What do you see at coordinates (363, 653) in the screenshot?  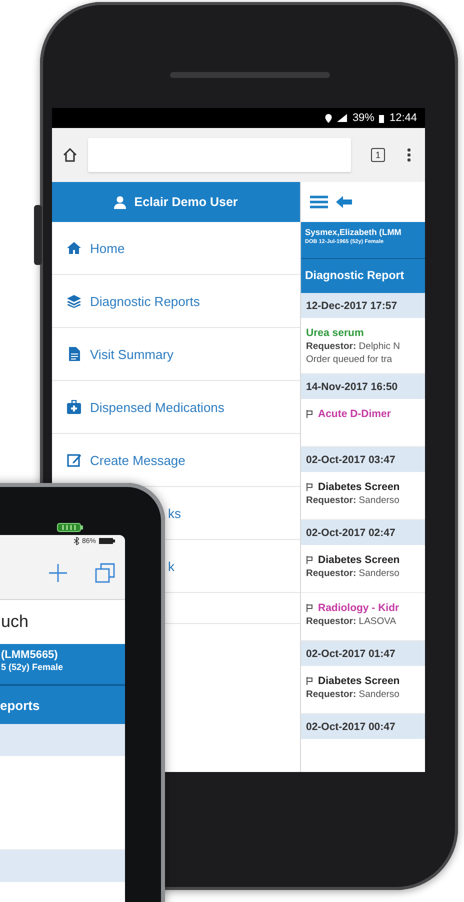 I see `date-header: 02-Oct-2017 01:47` at bounding box center [363, 653].